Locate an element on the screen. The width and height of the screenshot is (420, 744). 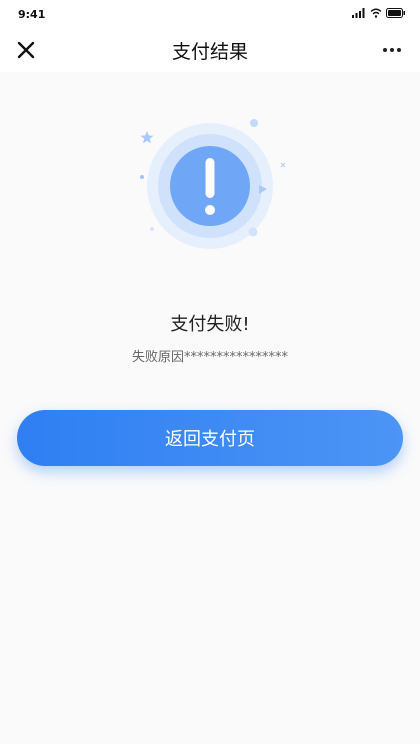
star-icon is located at coordinates (147, 137).